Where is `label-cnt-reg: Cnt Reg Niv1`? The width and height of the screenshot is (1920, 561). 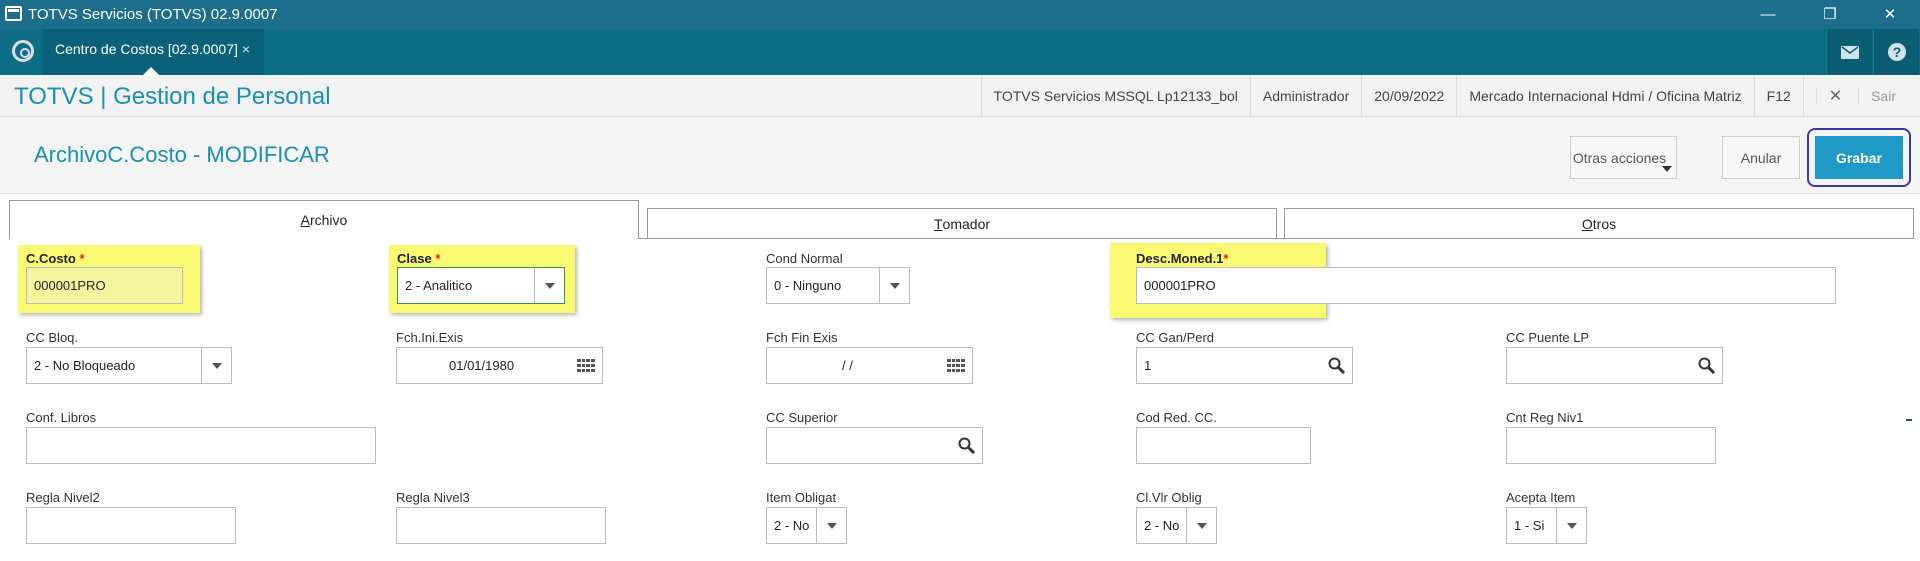
label-cnt-reg: Cnt Reg Niv1 is located at coordinates (1545, 417).